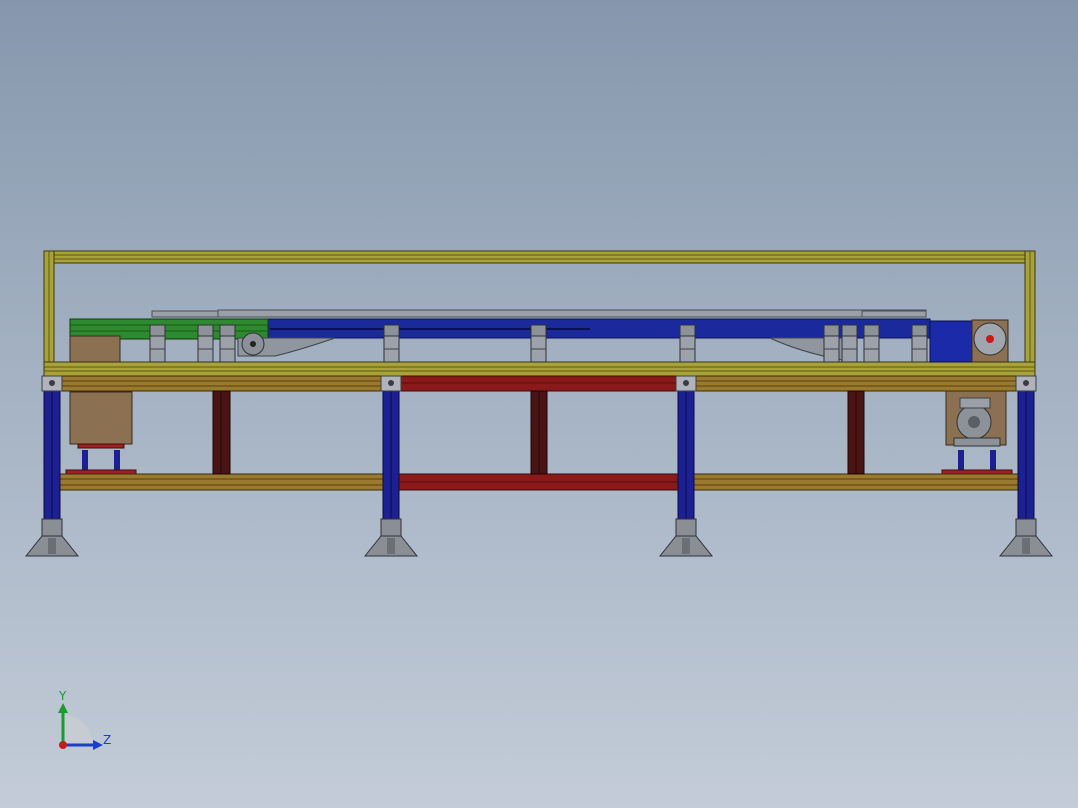  I want to click on upper-rail, so click(539, 383).